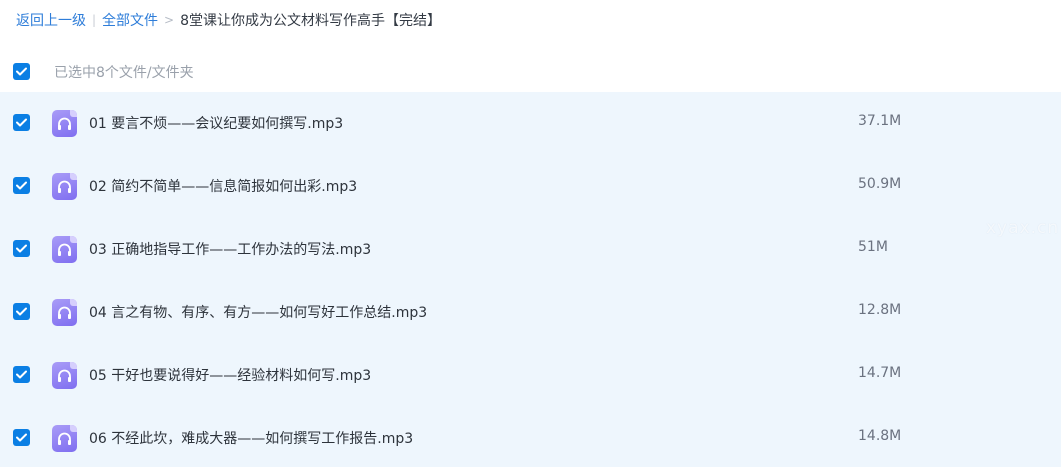 The image size is (1061, 467). What do you see at coordinates (251, 438) in the screenshot?
I see `file-name: 06 不经此坎，难成大器——如何撰写工作报告.mp3` at bounding box center [251, 438].